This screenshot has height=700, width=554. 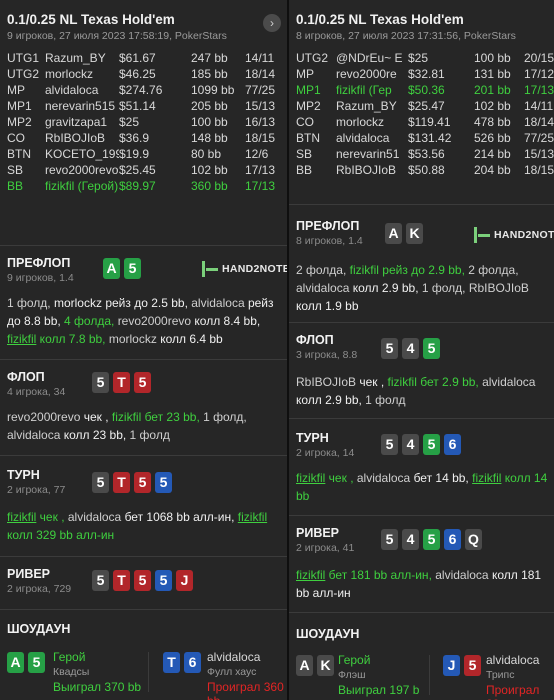 I want to click on player-stat: 18/14, so click(x=260, y=74).